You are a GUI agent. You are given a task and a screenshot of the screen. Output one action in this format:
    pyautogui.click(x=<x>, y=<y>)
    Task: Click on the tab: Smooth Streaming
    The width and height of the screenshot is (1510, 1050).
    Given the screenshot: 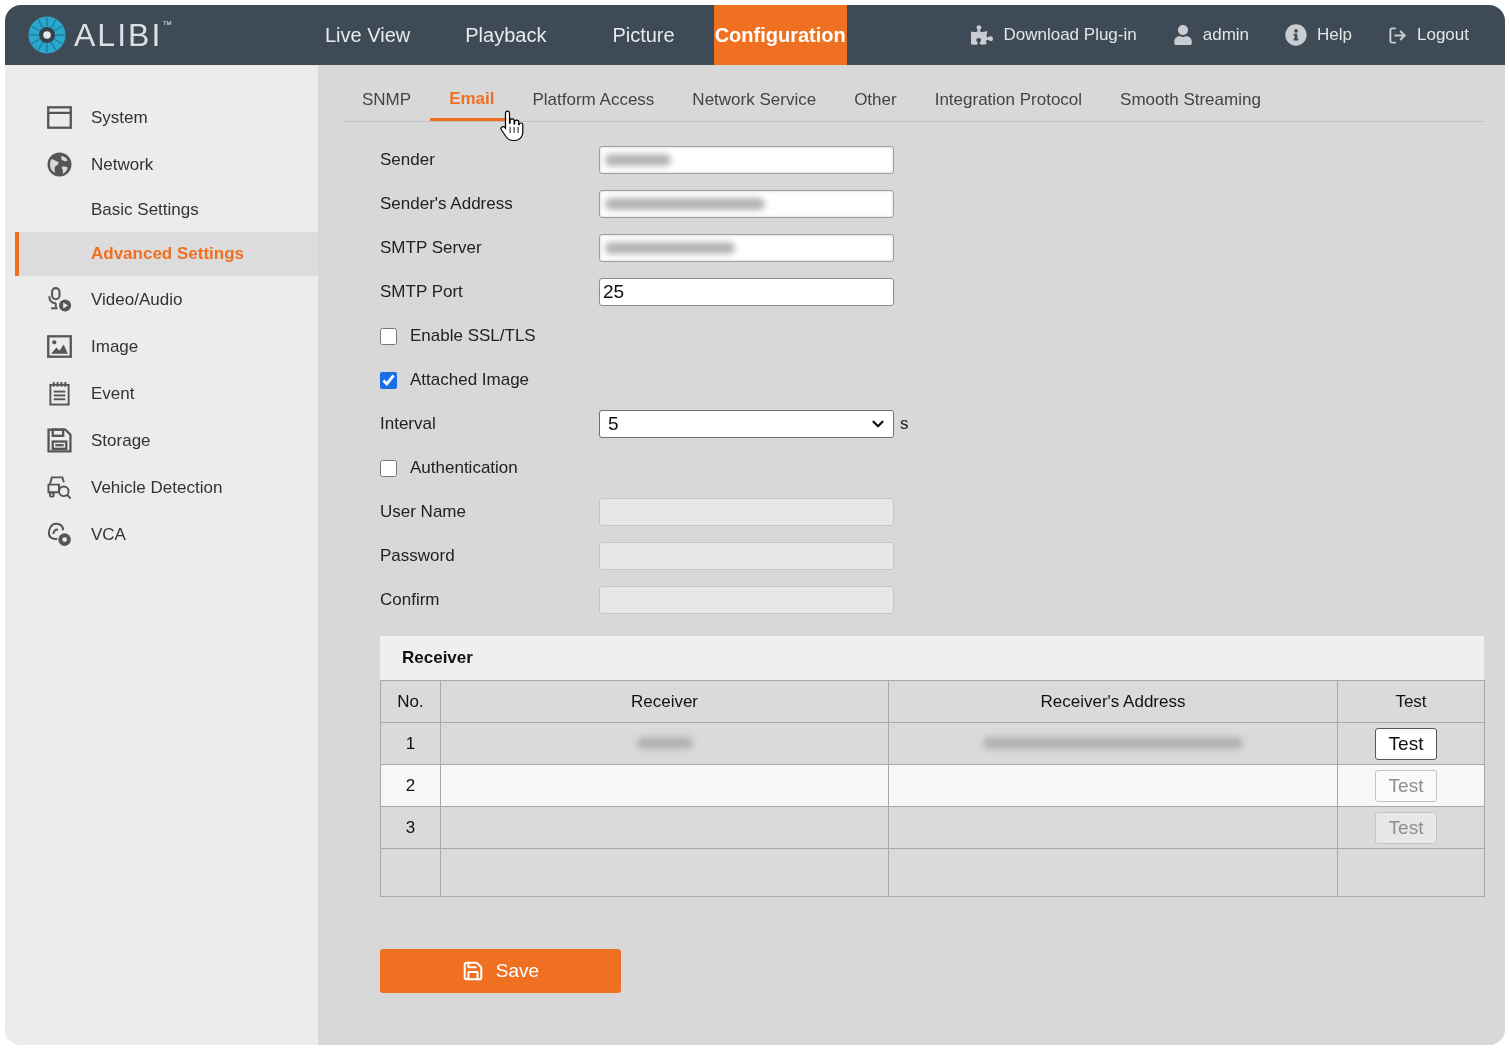 What is the action you would take?
    pyautogui.click(x=1190, y=101)
    